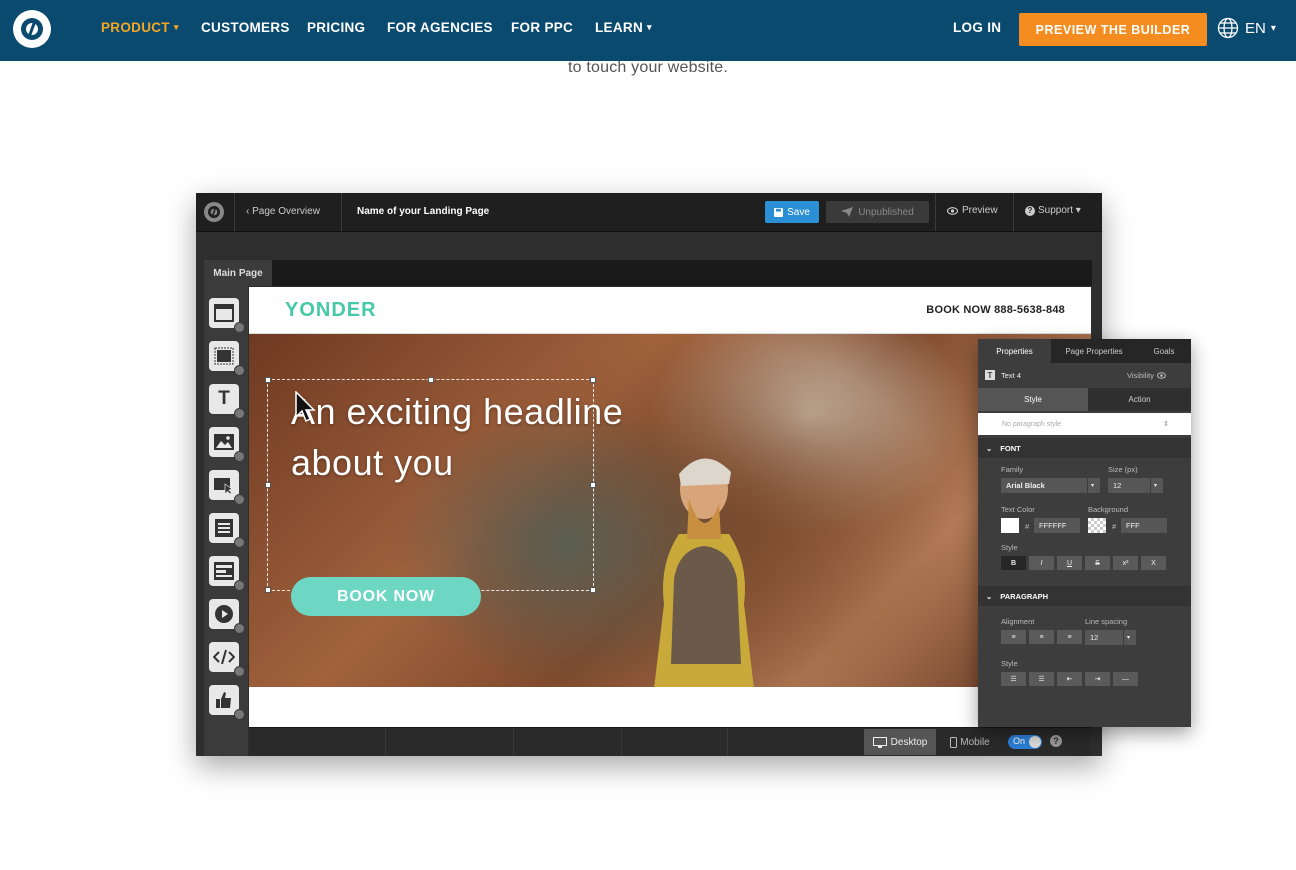  Describe the element at coordinates (1013, 563) in the screenshot. I see `bold-button: B` at that location.